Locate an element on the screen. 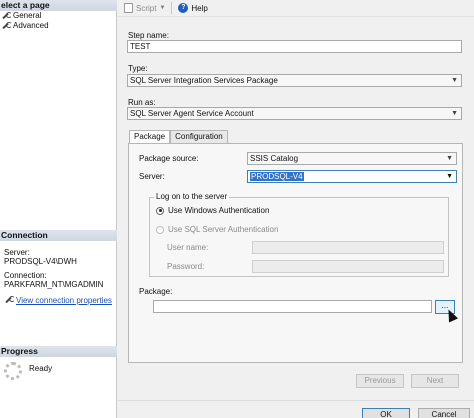  sql-auth-radio: Use SQL Server Authentication is located at coordinates (217, 229).